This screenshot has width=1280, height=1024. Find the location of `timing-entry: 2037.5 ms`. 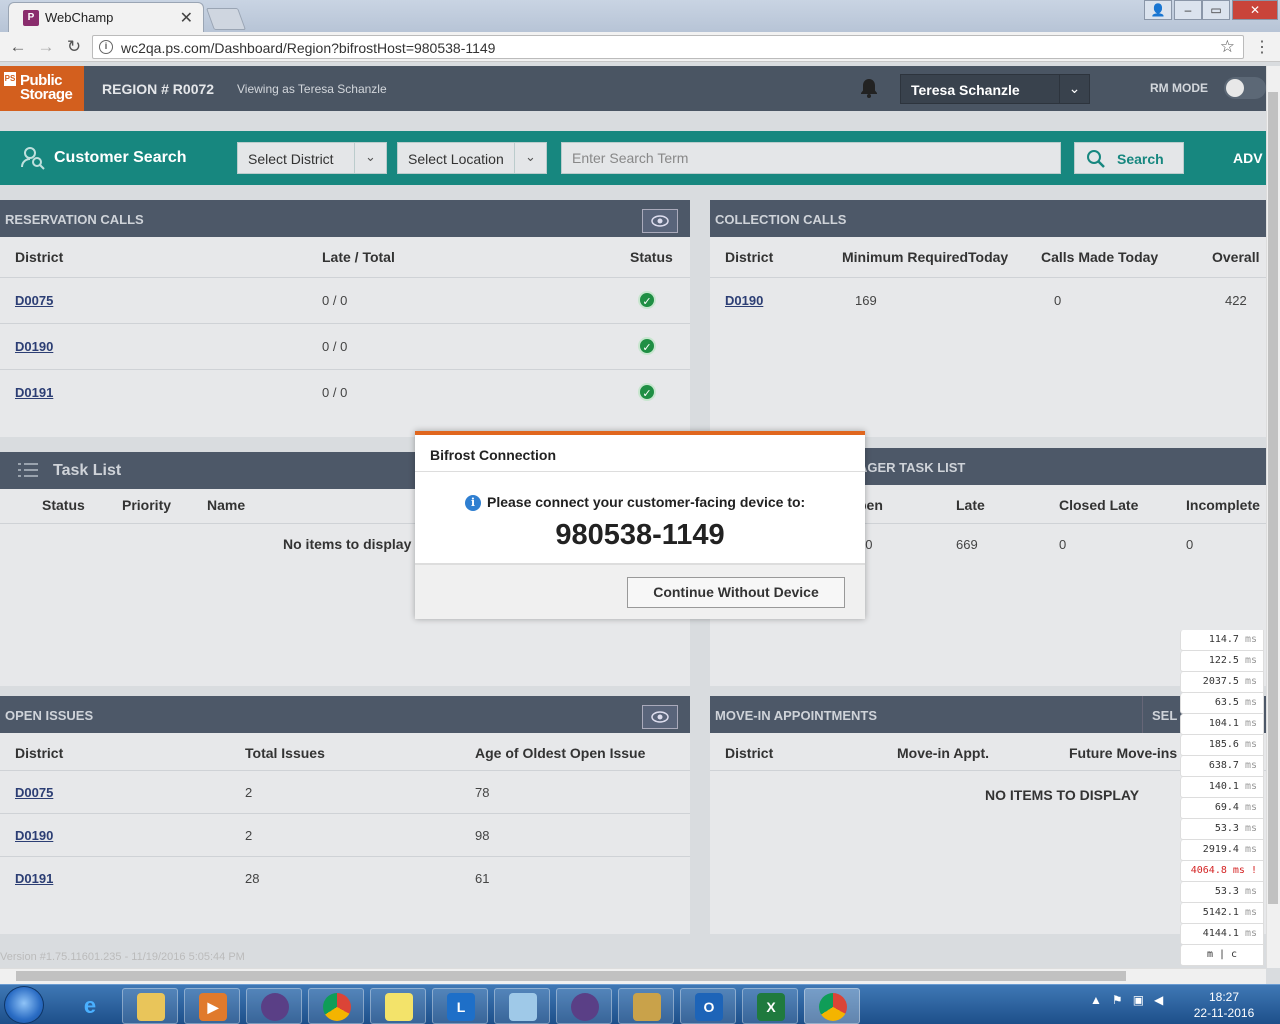

timing-entry: 2037.5 ms is located at coordinates (1222, 682).